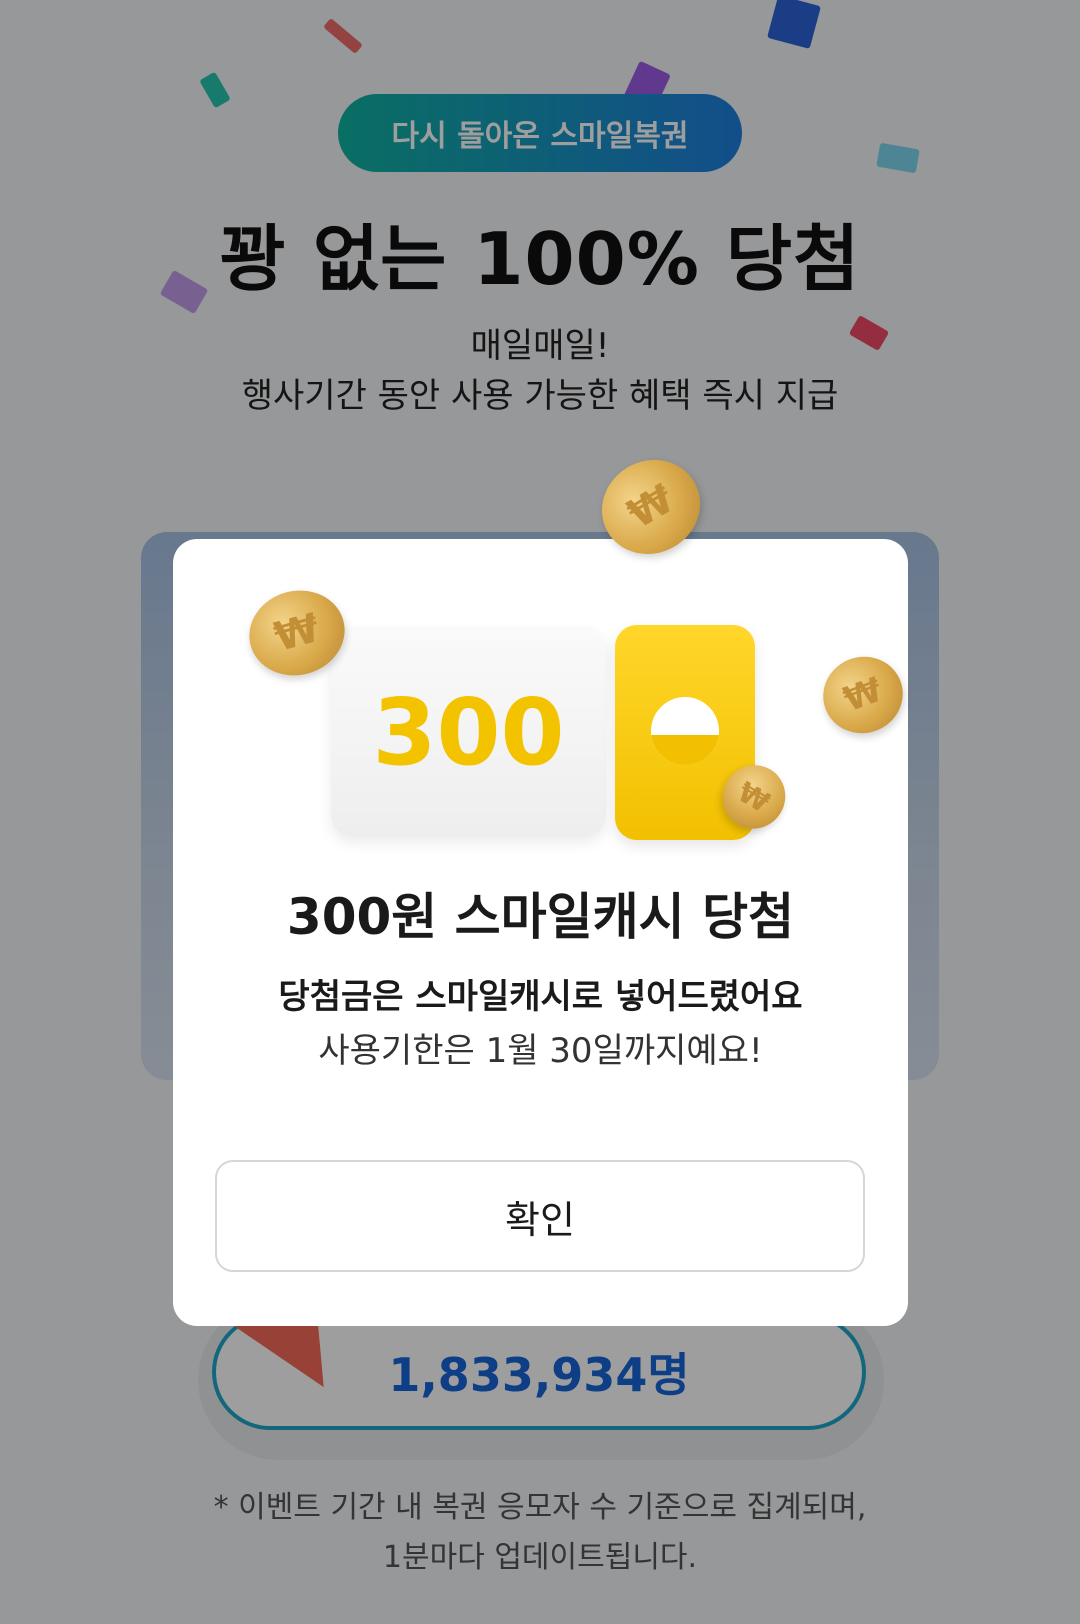 Image resolution: width=1080 pixels, height=1624 pixels. What do you see at coordinates (685, 731) in the screenshot?
I see `smile-face-icon` at bounding box center [685, 731].